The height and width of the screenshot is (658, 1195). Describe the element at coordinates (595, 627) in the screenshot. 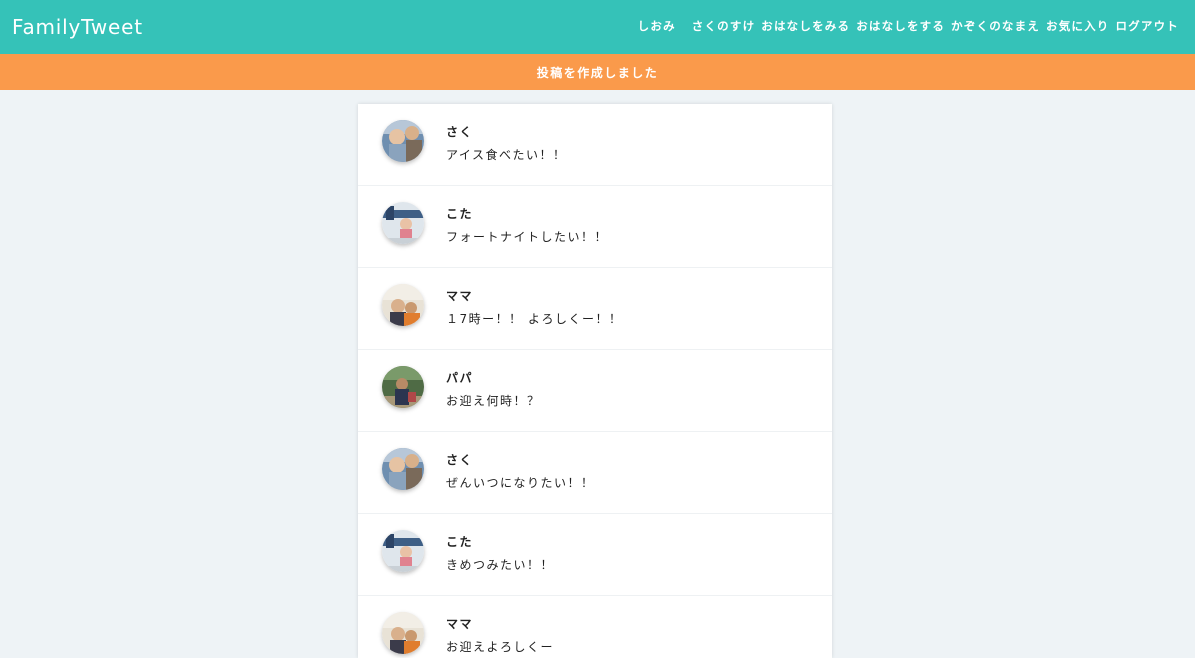

I see `post-item: ママ お迎えよろしくー` at that location.